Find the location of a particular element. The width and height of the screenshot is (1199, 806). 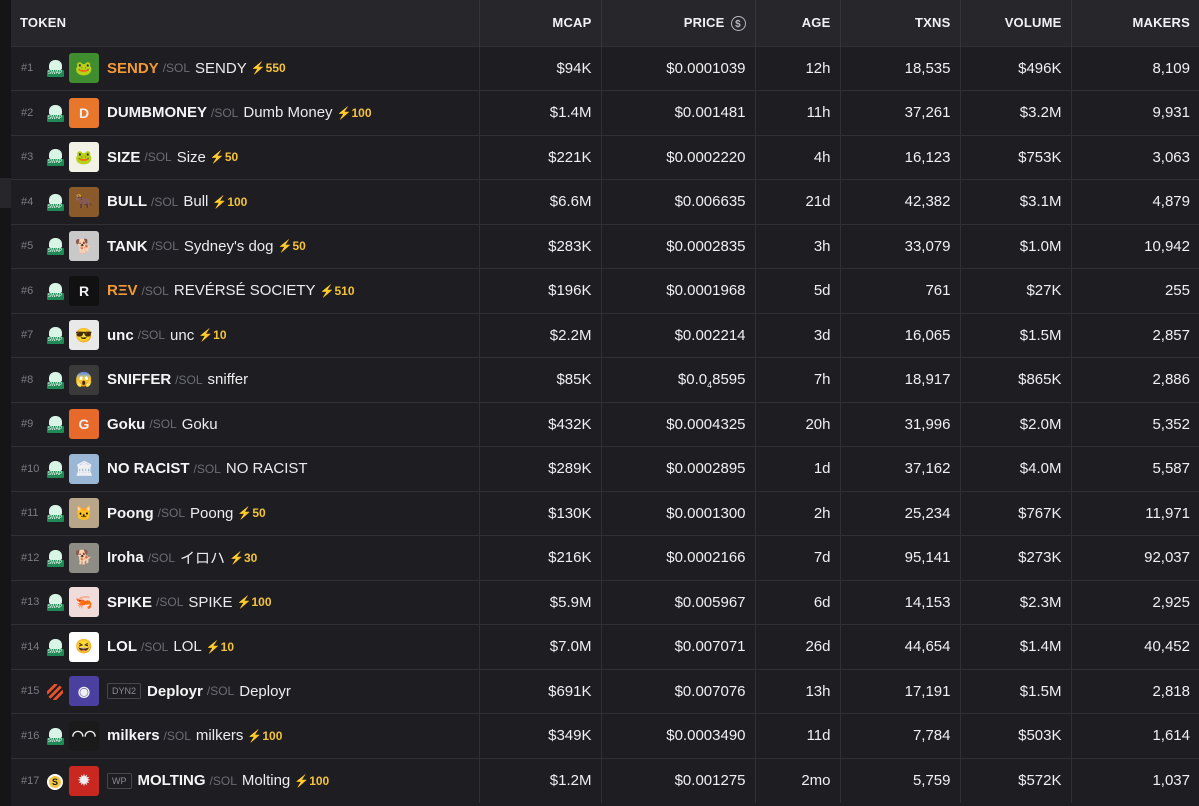

token-cell: #12 SWAP 🐕 Iroha /SOL イロハ ⚡30 is located at coordinates (245, 557).